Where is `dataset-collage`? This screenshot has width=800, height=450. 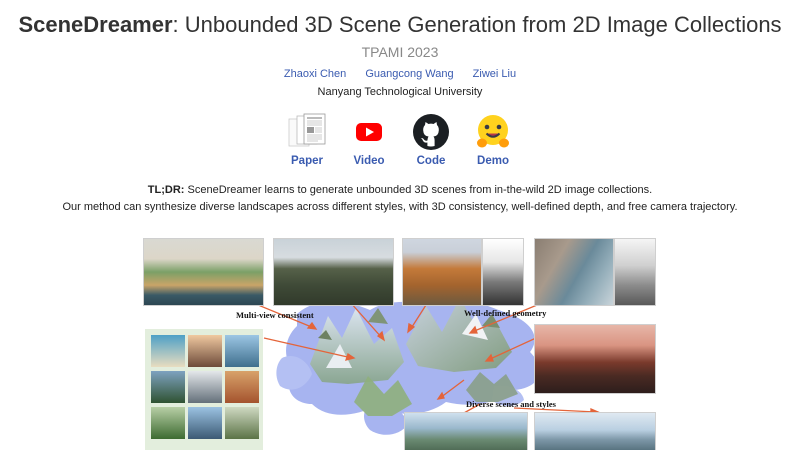 dataset-collage is located at coordinates (204, 389).